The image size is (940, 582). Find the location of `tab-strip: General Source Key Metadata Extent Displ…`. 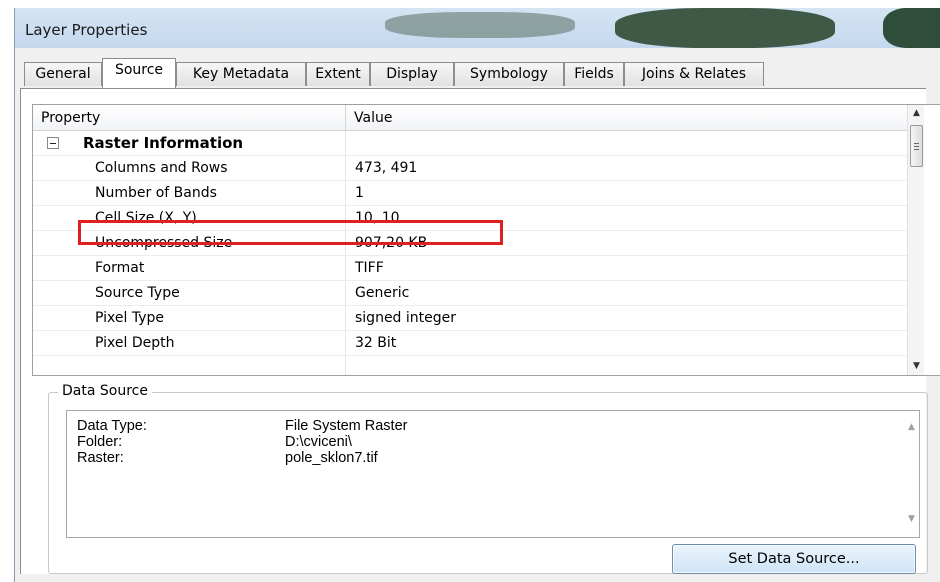

tab-strip: General Source Key Metadata Extent Displ… is located at coordinates (474, 73).